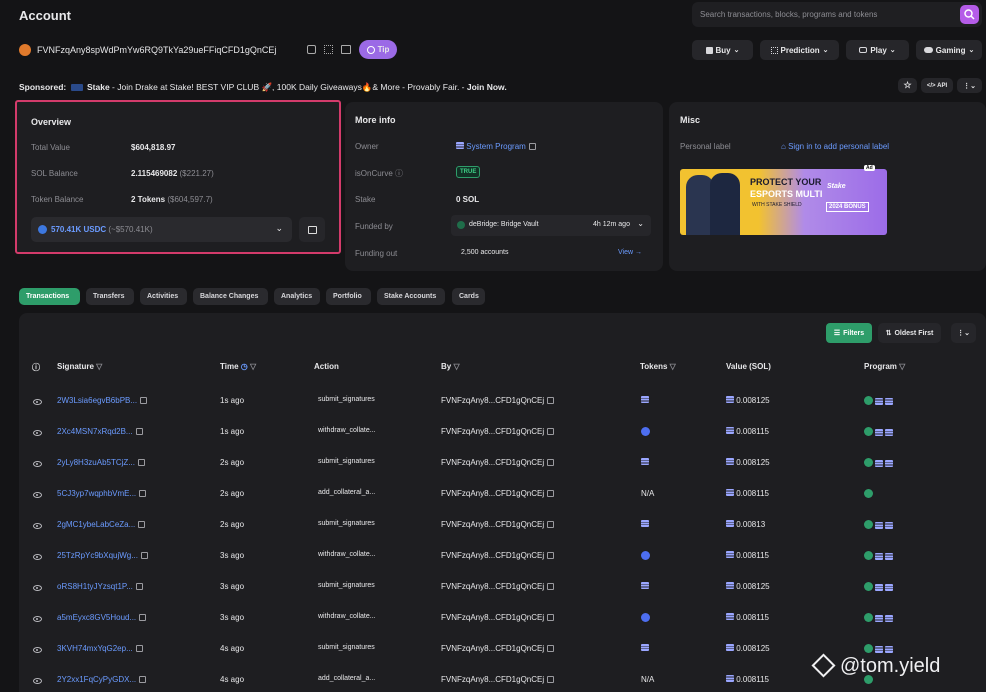 The height and width of the screenshot is (692, 986). I want to click on column-tokens: Tokens ▽, so click(658, 366).